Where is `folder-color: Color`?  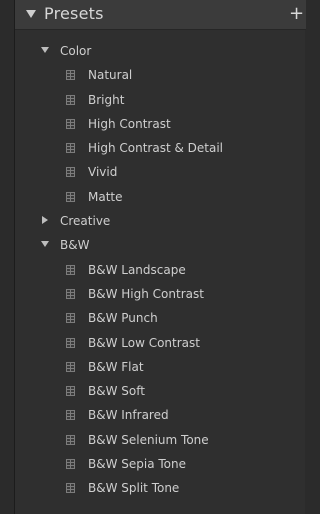
folder-color: Color is located at coordinates (160, 51).